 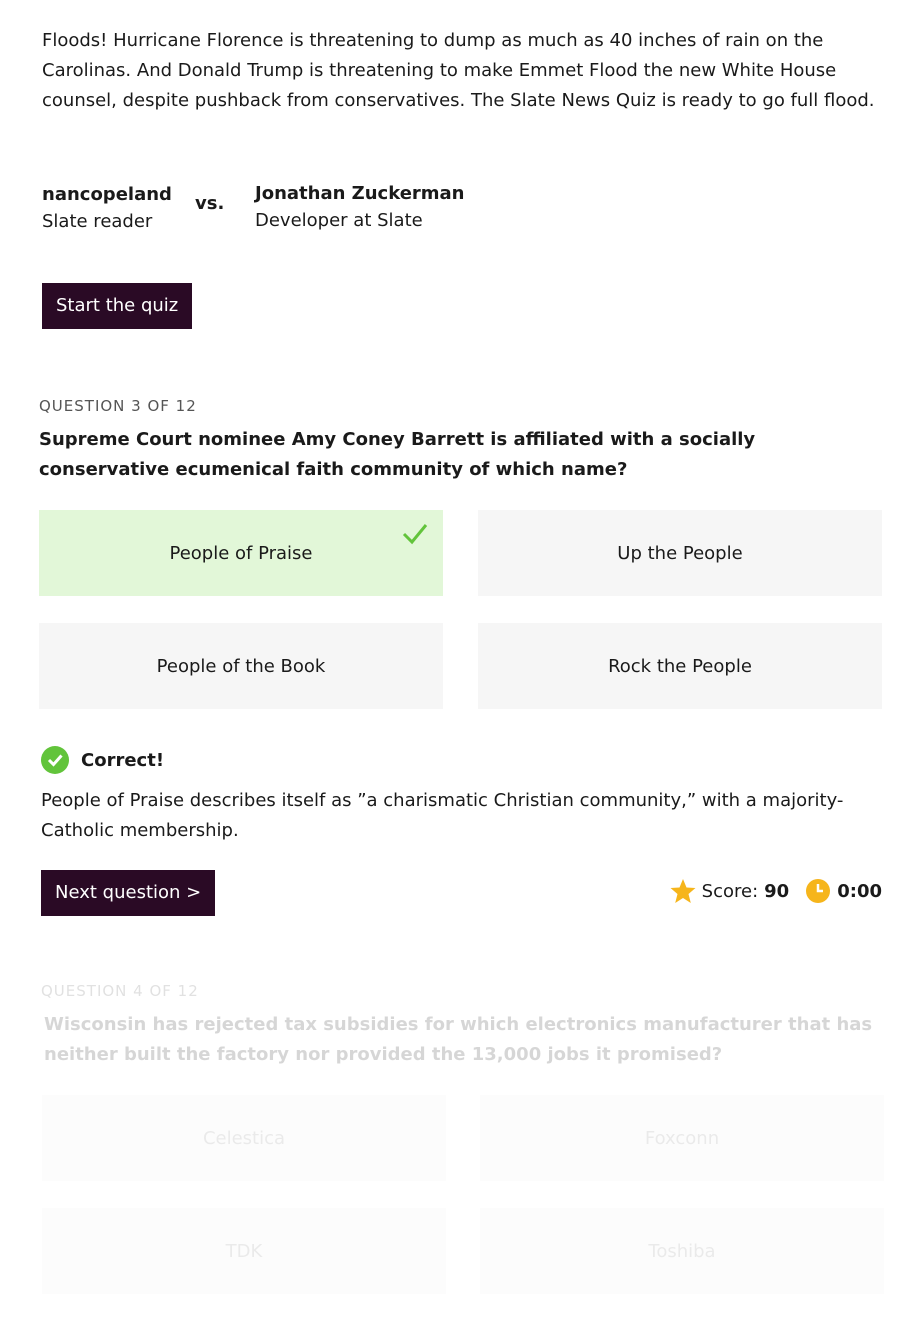 I want to click on answer-option-2-label: Up the People, so click(x=680, y=553).